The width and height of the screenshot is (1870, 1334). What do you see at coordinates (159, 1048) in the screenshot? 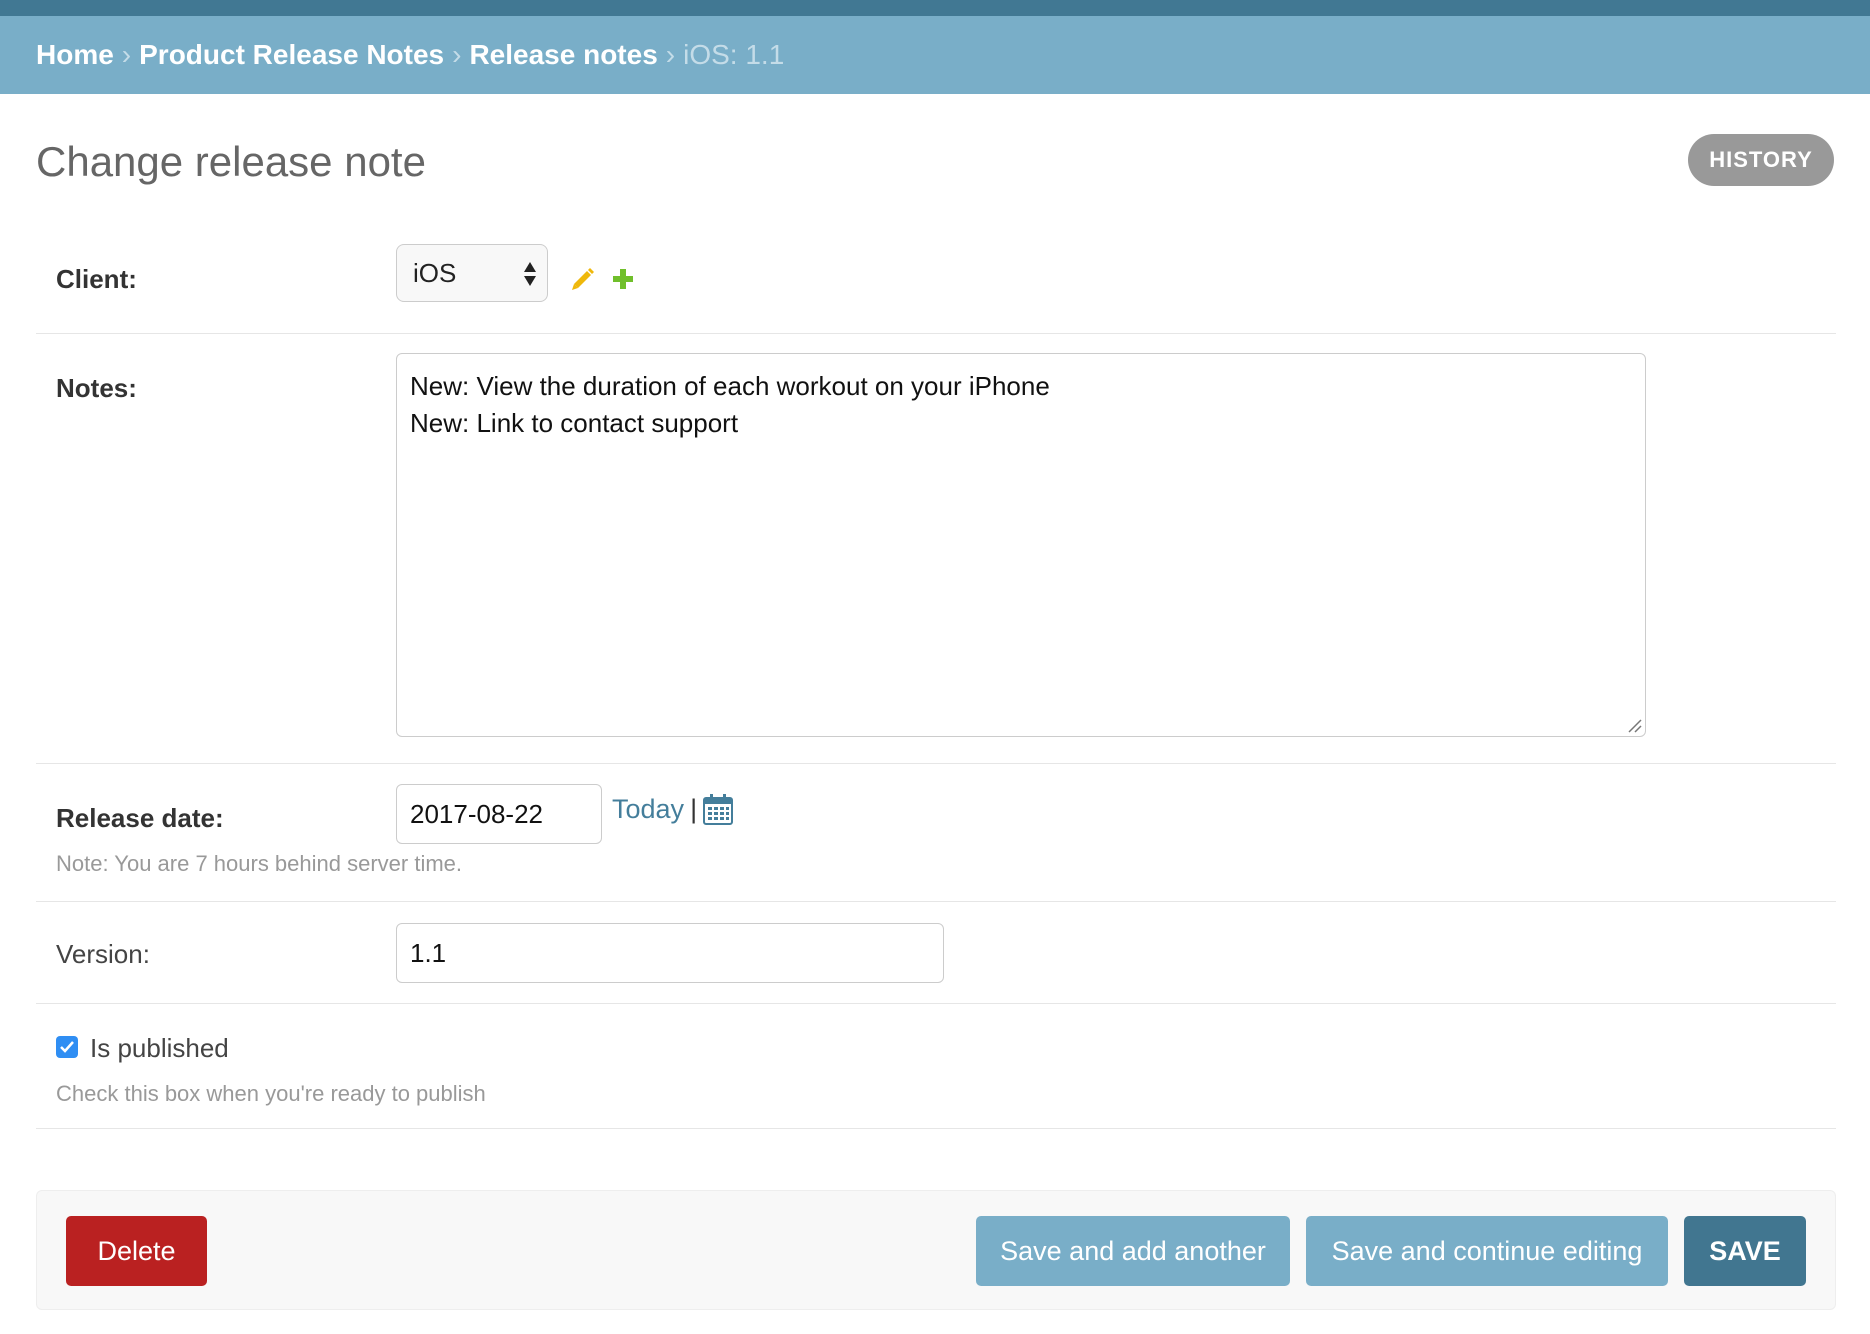
I see `is-published-label: Is published` at bounding box center [159, 1048].